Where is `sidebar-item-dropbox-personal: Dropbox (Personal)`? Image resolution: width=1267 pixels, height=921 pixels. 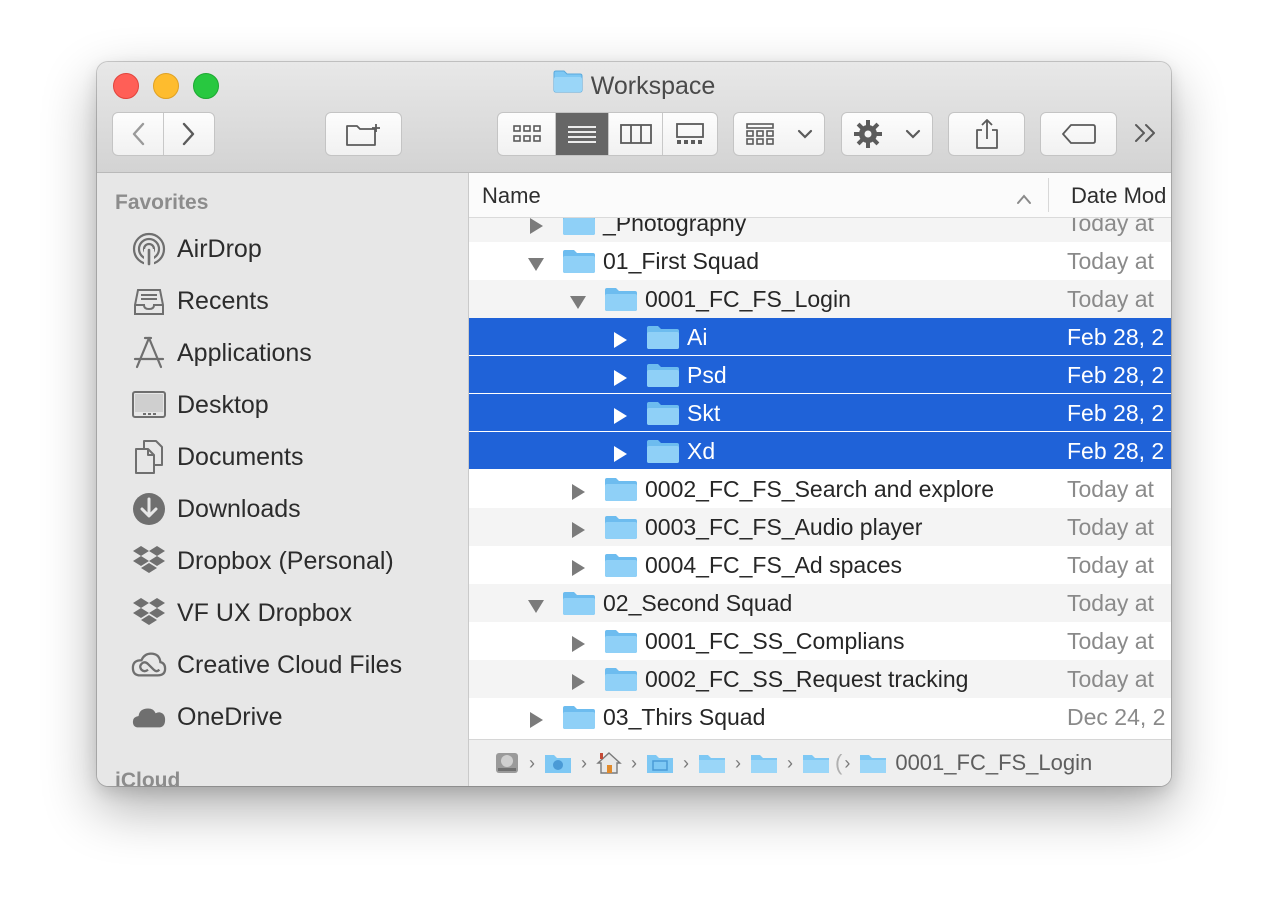
sidebar-item-dropbox-personal: Dropbox (Personal) is located at coordinates (262, 561).